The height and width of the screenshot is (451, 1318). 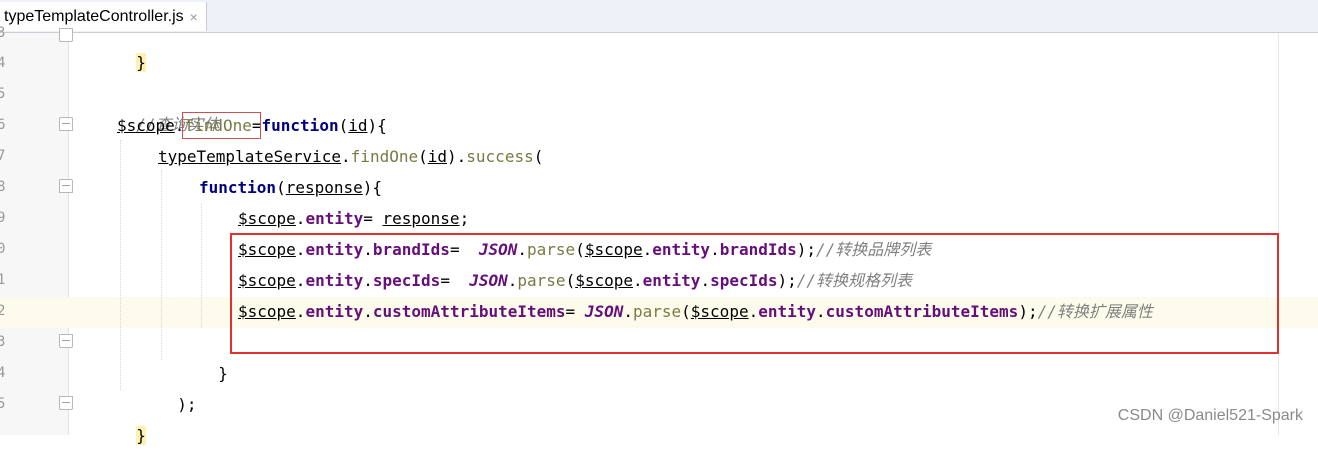 What do you see at coordinates (1210, 416) in the screenshot?
I see `watermark: CSDN @Daniel521-Spark` at bounding box center [1210, 416].